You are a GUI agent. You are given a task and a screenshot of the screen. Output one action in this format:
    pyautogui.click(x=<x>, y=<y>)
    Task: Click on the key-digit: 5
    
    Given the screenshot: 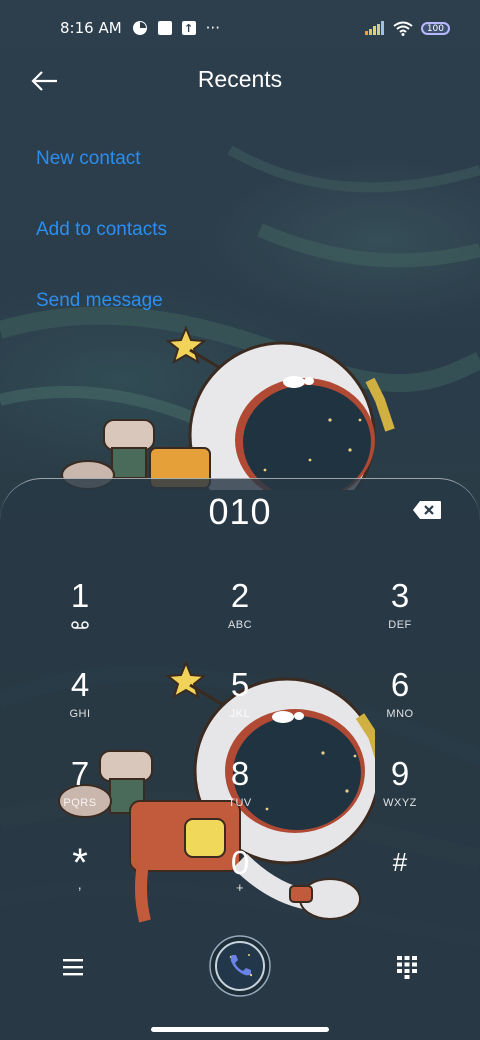 What is the action you would take?
    pyautogui.click(x=240, y=684)
    